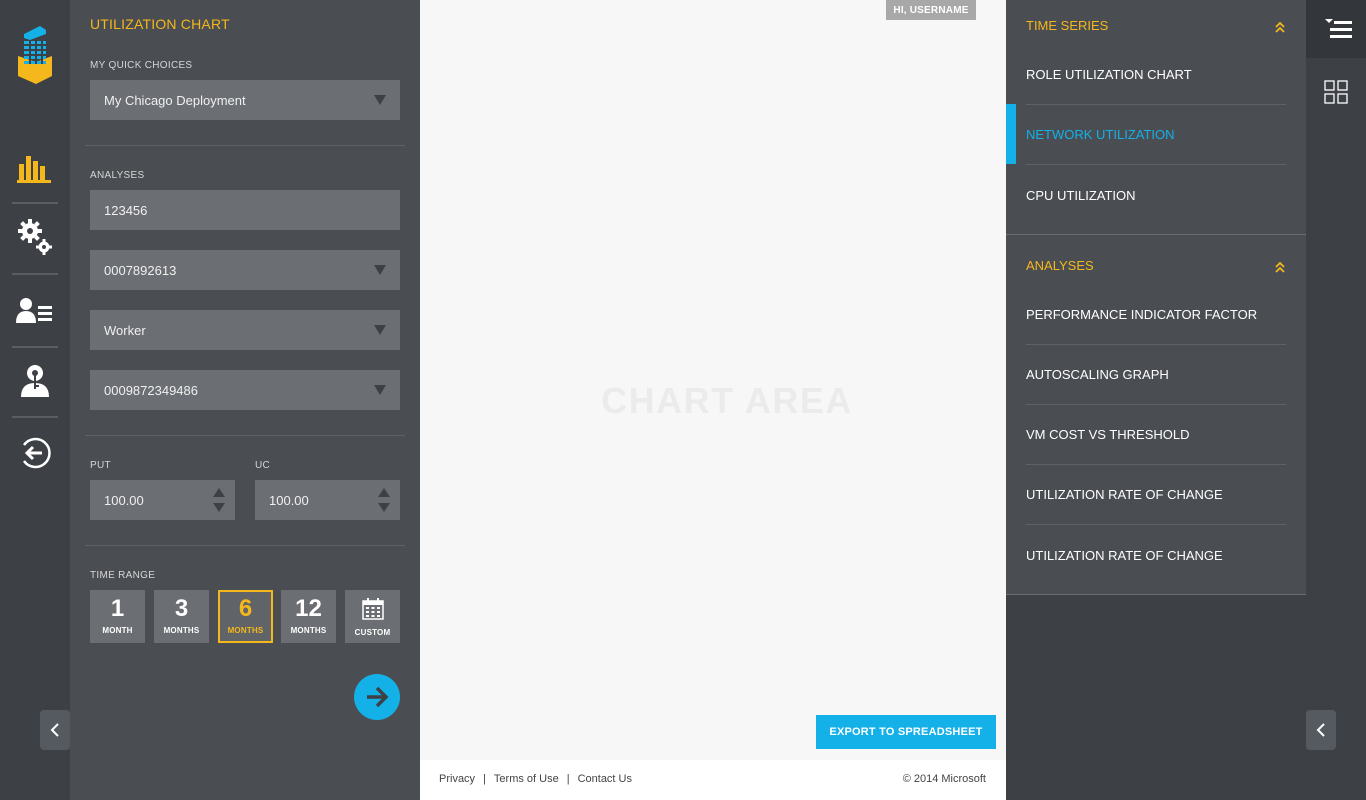 The width and height of the screenshot is (1366, 800). Describe the element at coordinates (1108, 434) in the screenshot. I see `item-label: VM COST VS THRESHOLD` at that location.